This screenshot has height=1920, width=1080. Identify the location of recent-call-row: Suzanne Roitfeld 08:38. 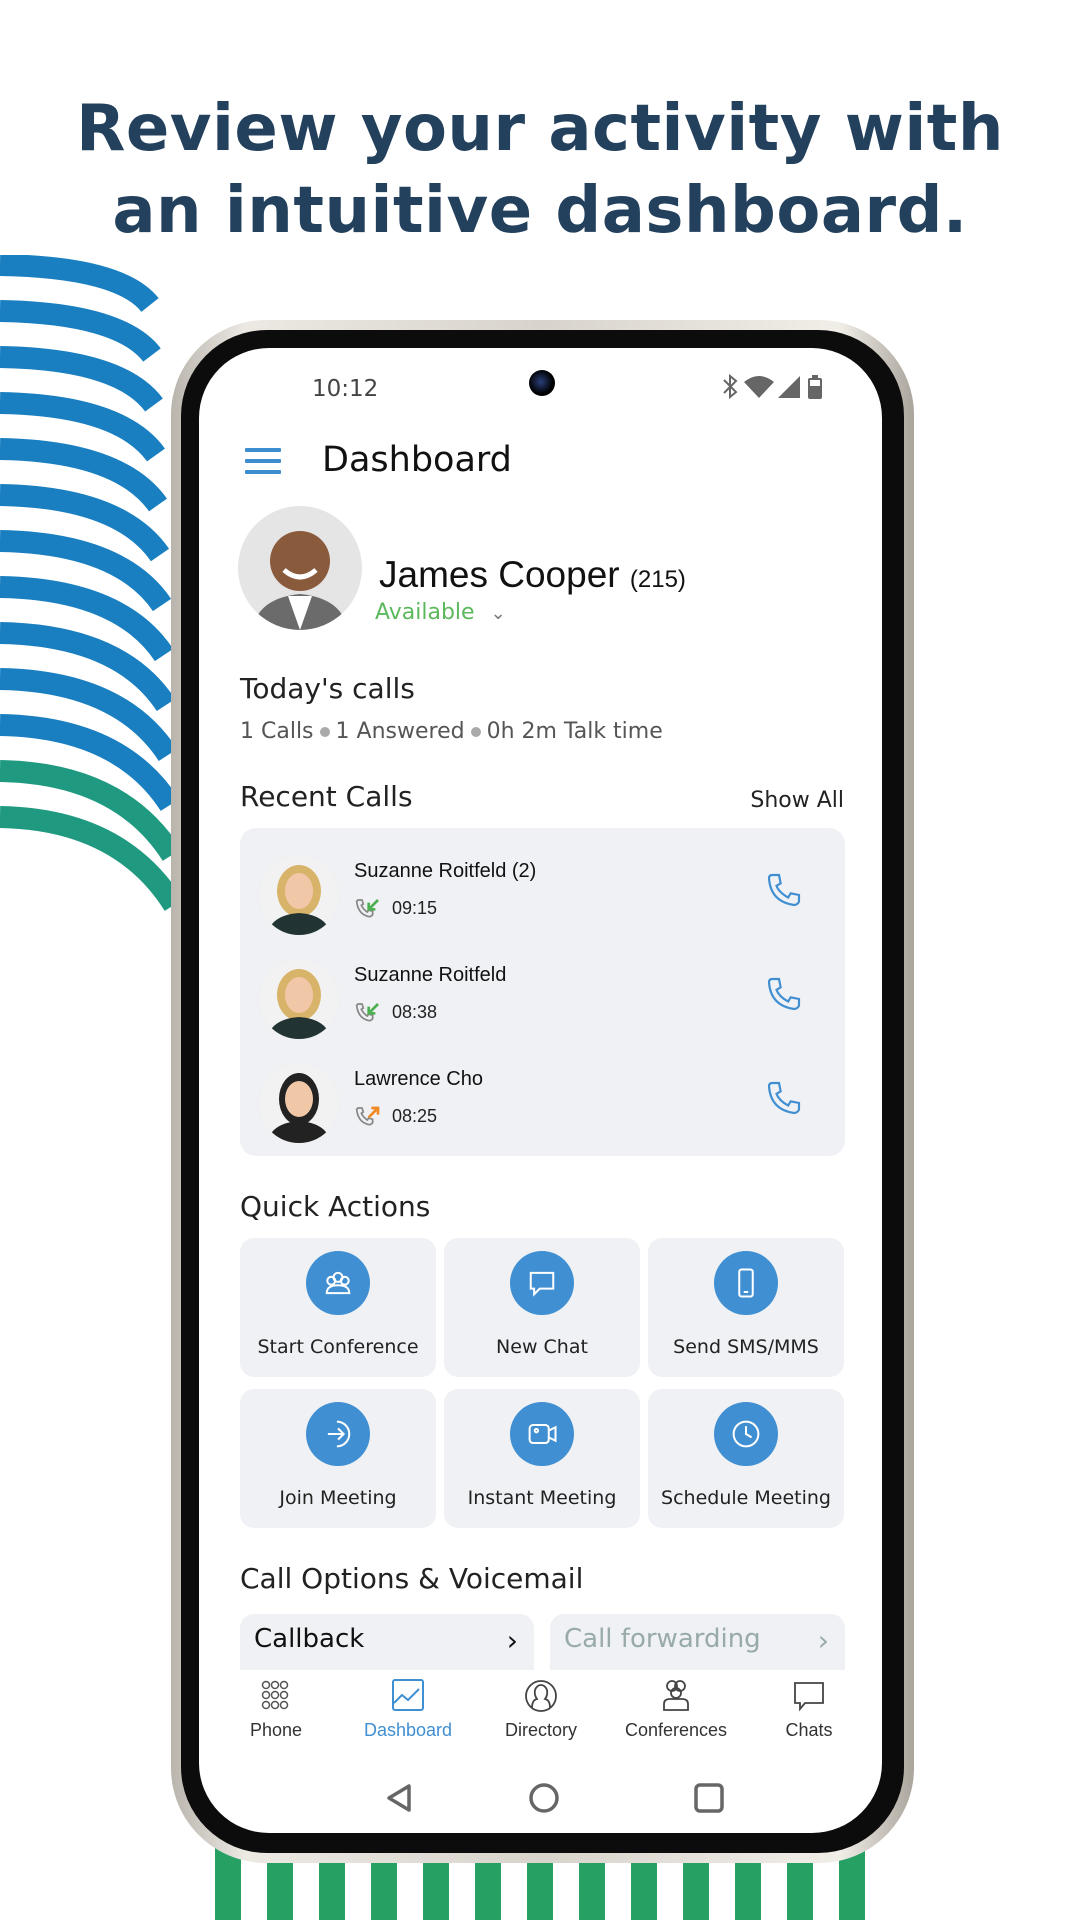
(542, 992).